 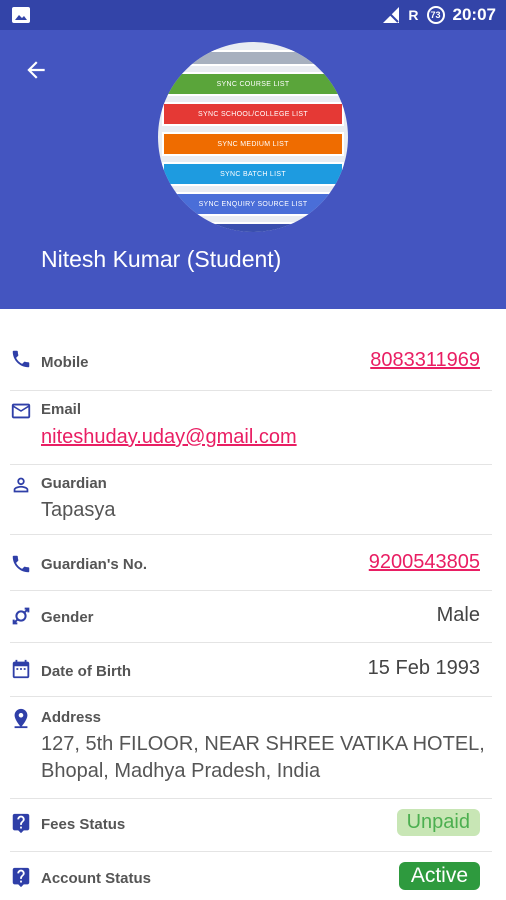 What do you see at coordinates (94, 564) in the screenshot?
I see `guardian-no-label: Guardian's No.` at bounding box center [94, 564].